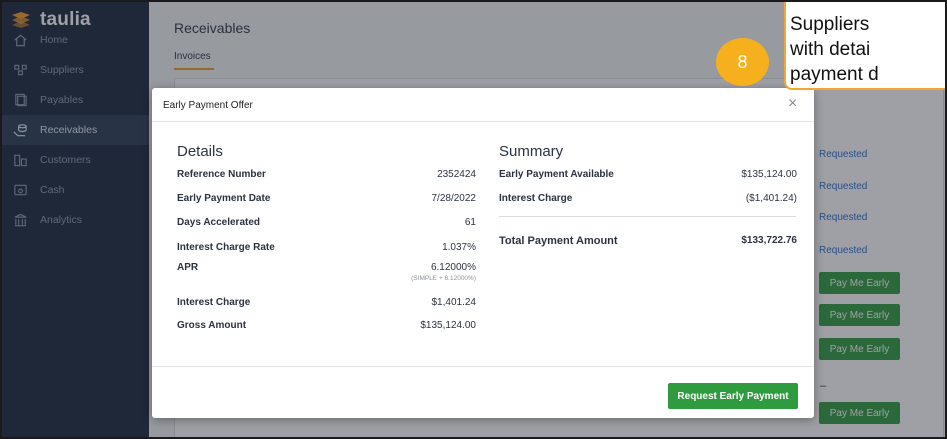 The image size is (947, 439). Describe the element at coordinates (531, 151) in the screenshot. I see `summary-heading: Summary` at that location.